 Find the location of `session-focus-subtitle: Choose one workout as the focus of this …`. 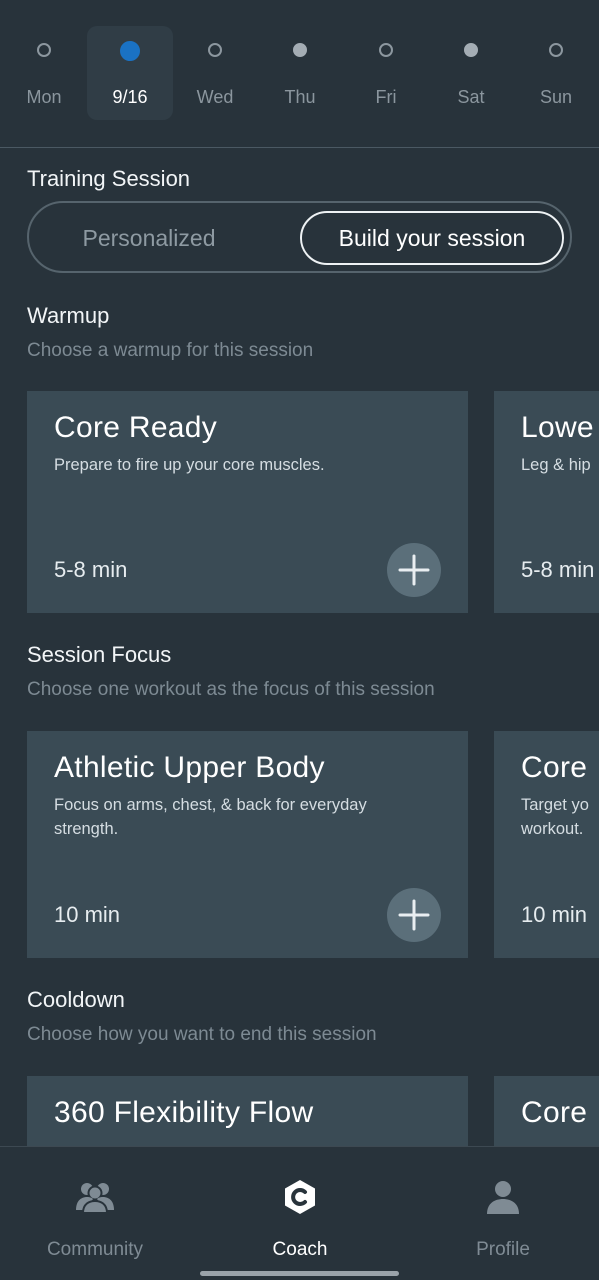

session-focus-subtitle: Choose one workout as the focus of this … is located at coordinates (231, 689).